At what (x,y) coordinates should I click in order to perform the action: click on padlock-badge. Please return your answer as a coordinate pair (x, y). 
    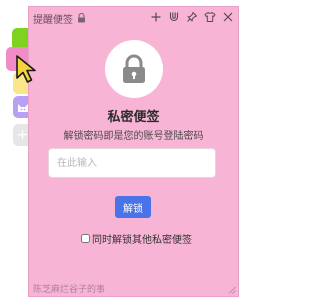
    Looking at the image, I should click on (134, 69).